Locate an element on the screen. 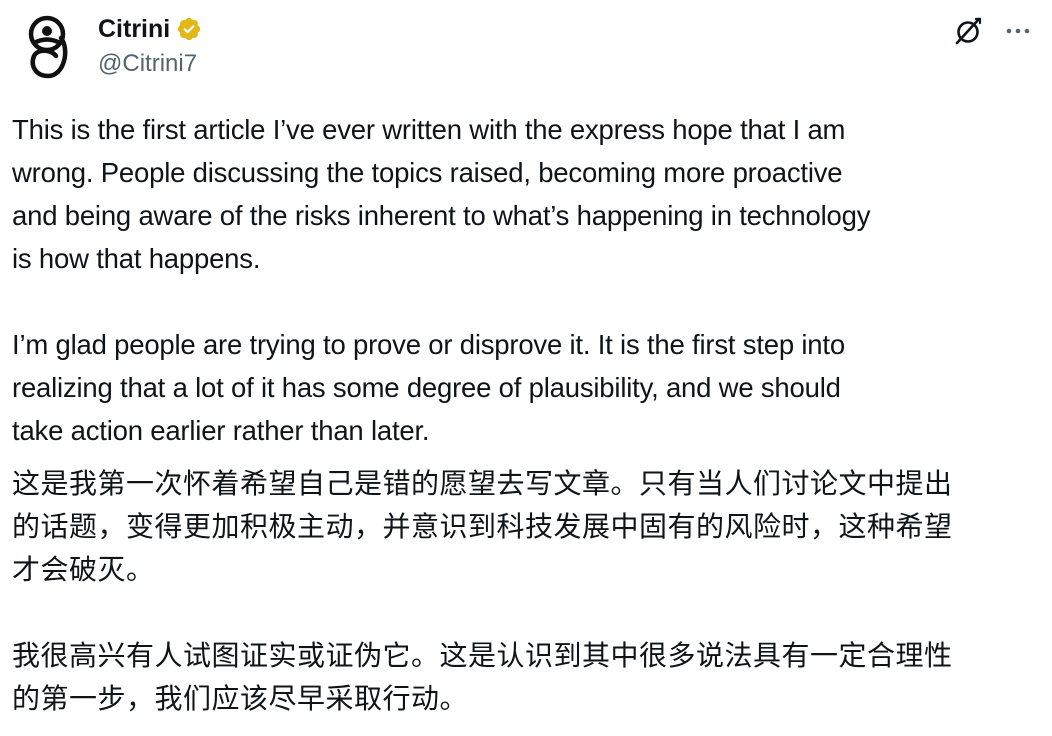 This screenshot has height=736, width=1052. grok-icon is located at coordinates (968, 31).